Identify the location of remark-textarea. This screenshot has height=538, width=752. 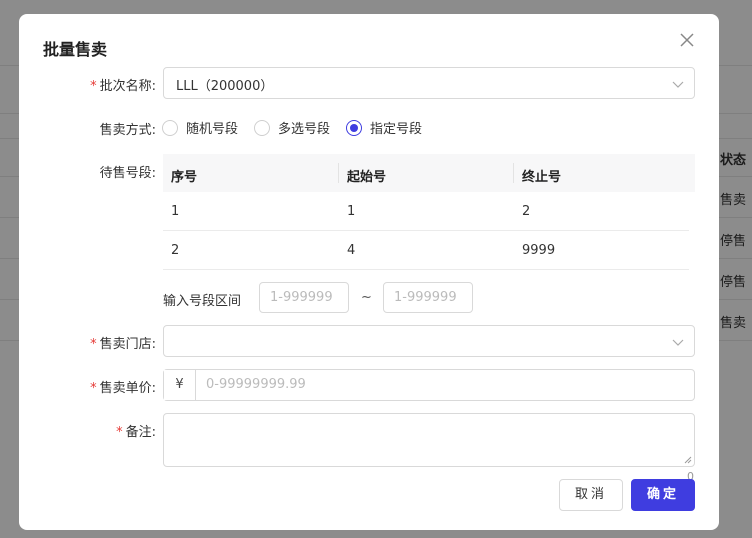
(429, 440).